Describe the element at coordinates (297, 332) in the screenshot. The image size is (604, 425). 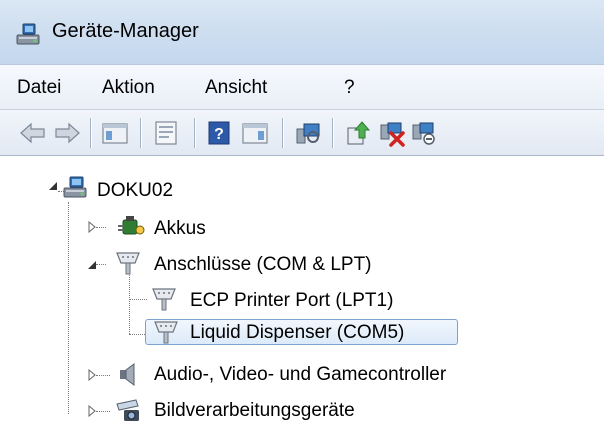
I see `tree-item-label: Liquid Dispenser (COM5)` at that location.